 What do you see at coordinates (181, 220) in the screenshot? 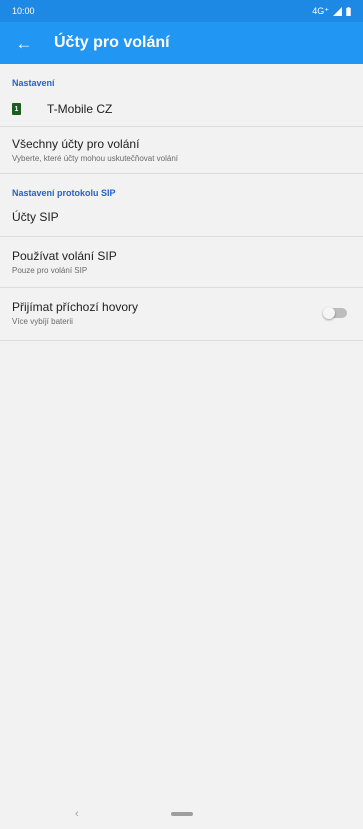
I see `sip-accounts-item: Účty SIP` at bounding box center [181, 220].